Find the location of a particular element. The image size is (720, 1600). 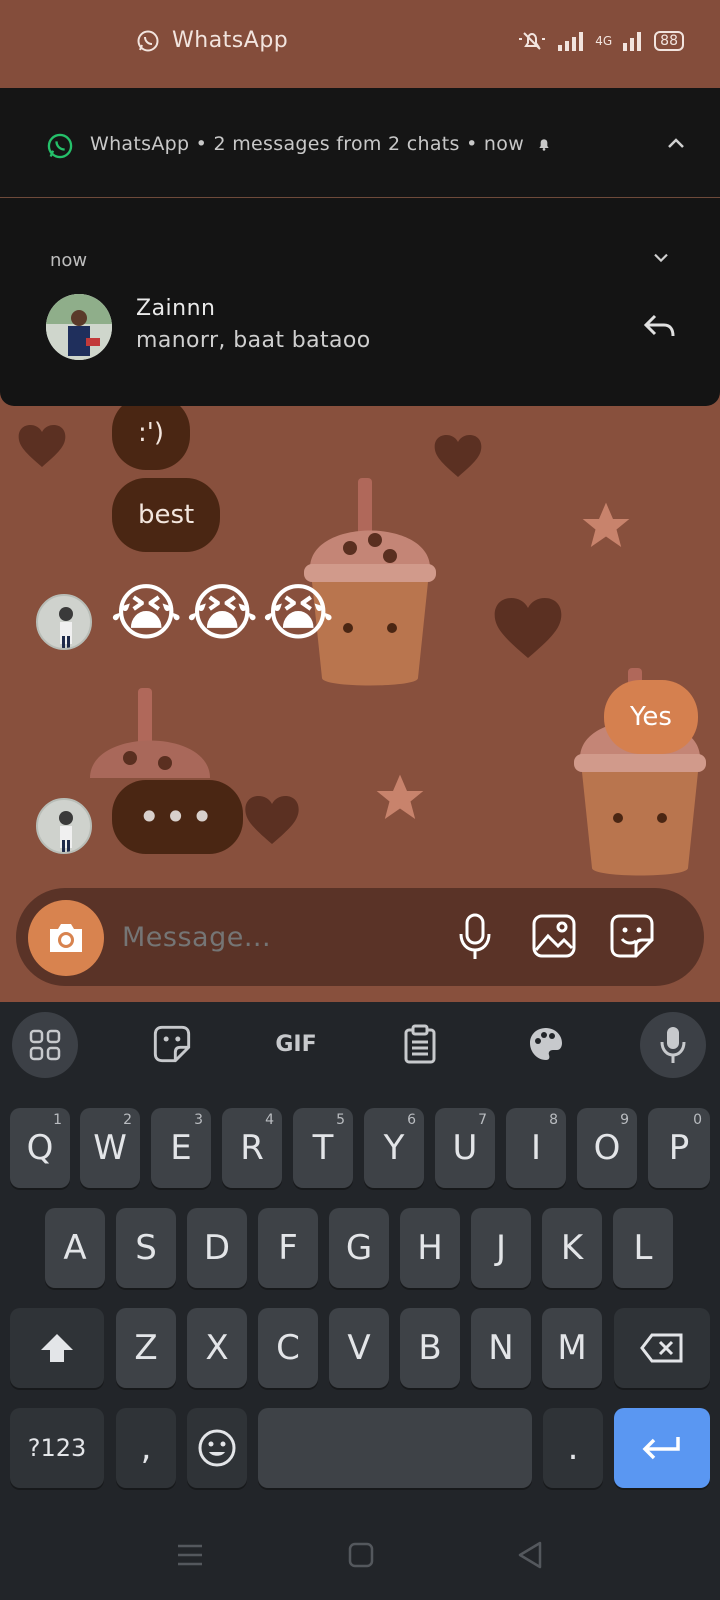

key-b: B is located at coordinates (430, 1348).